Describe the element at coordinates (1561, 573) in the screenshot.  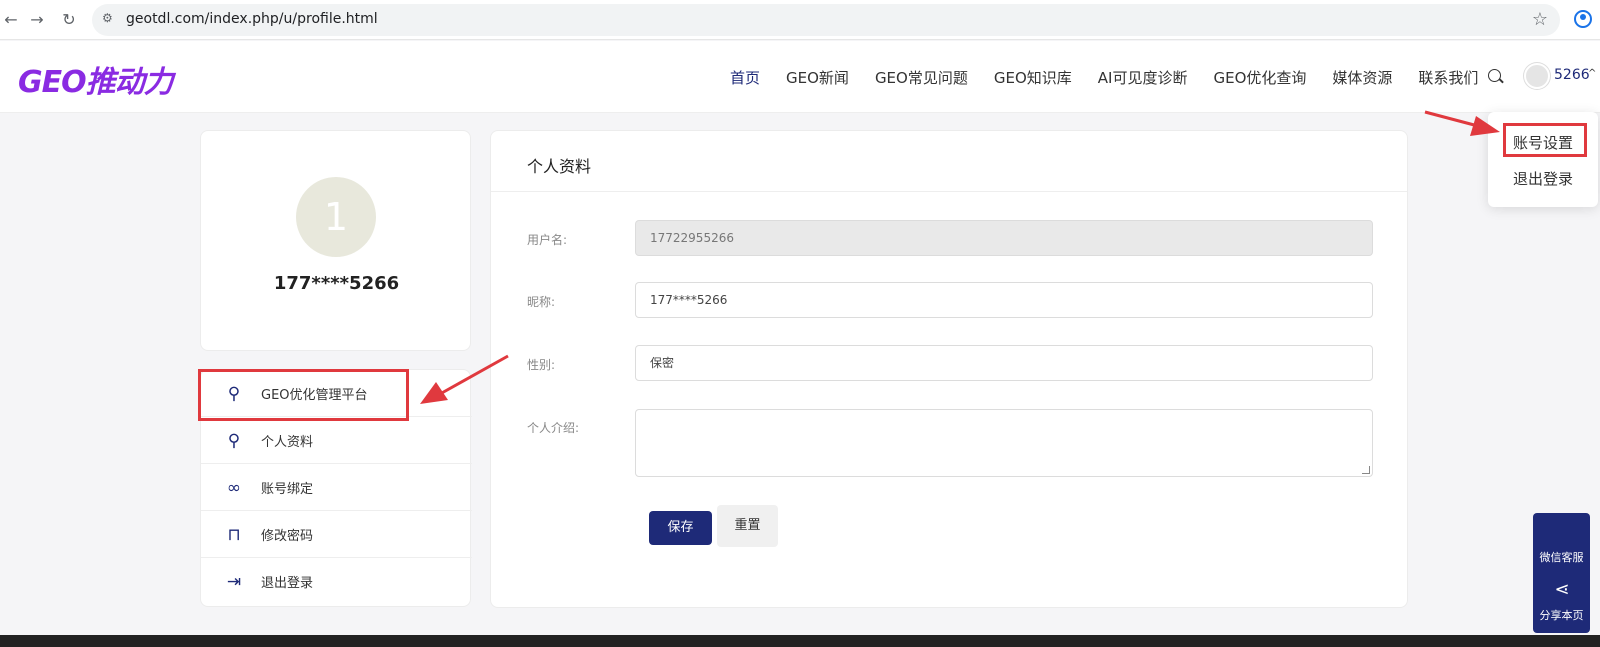
I see `floating-service-widget: 微信客服 ⋖ 分享本页` at that location.